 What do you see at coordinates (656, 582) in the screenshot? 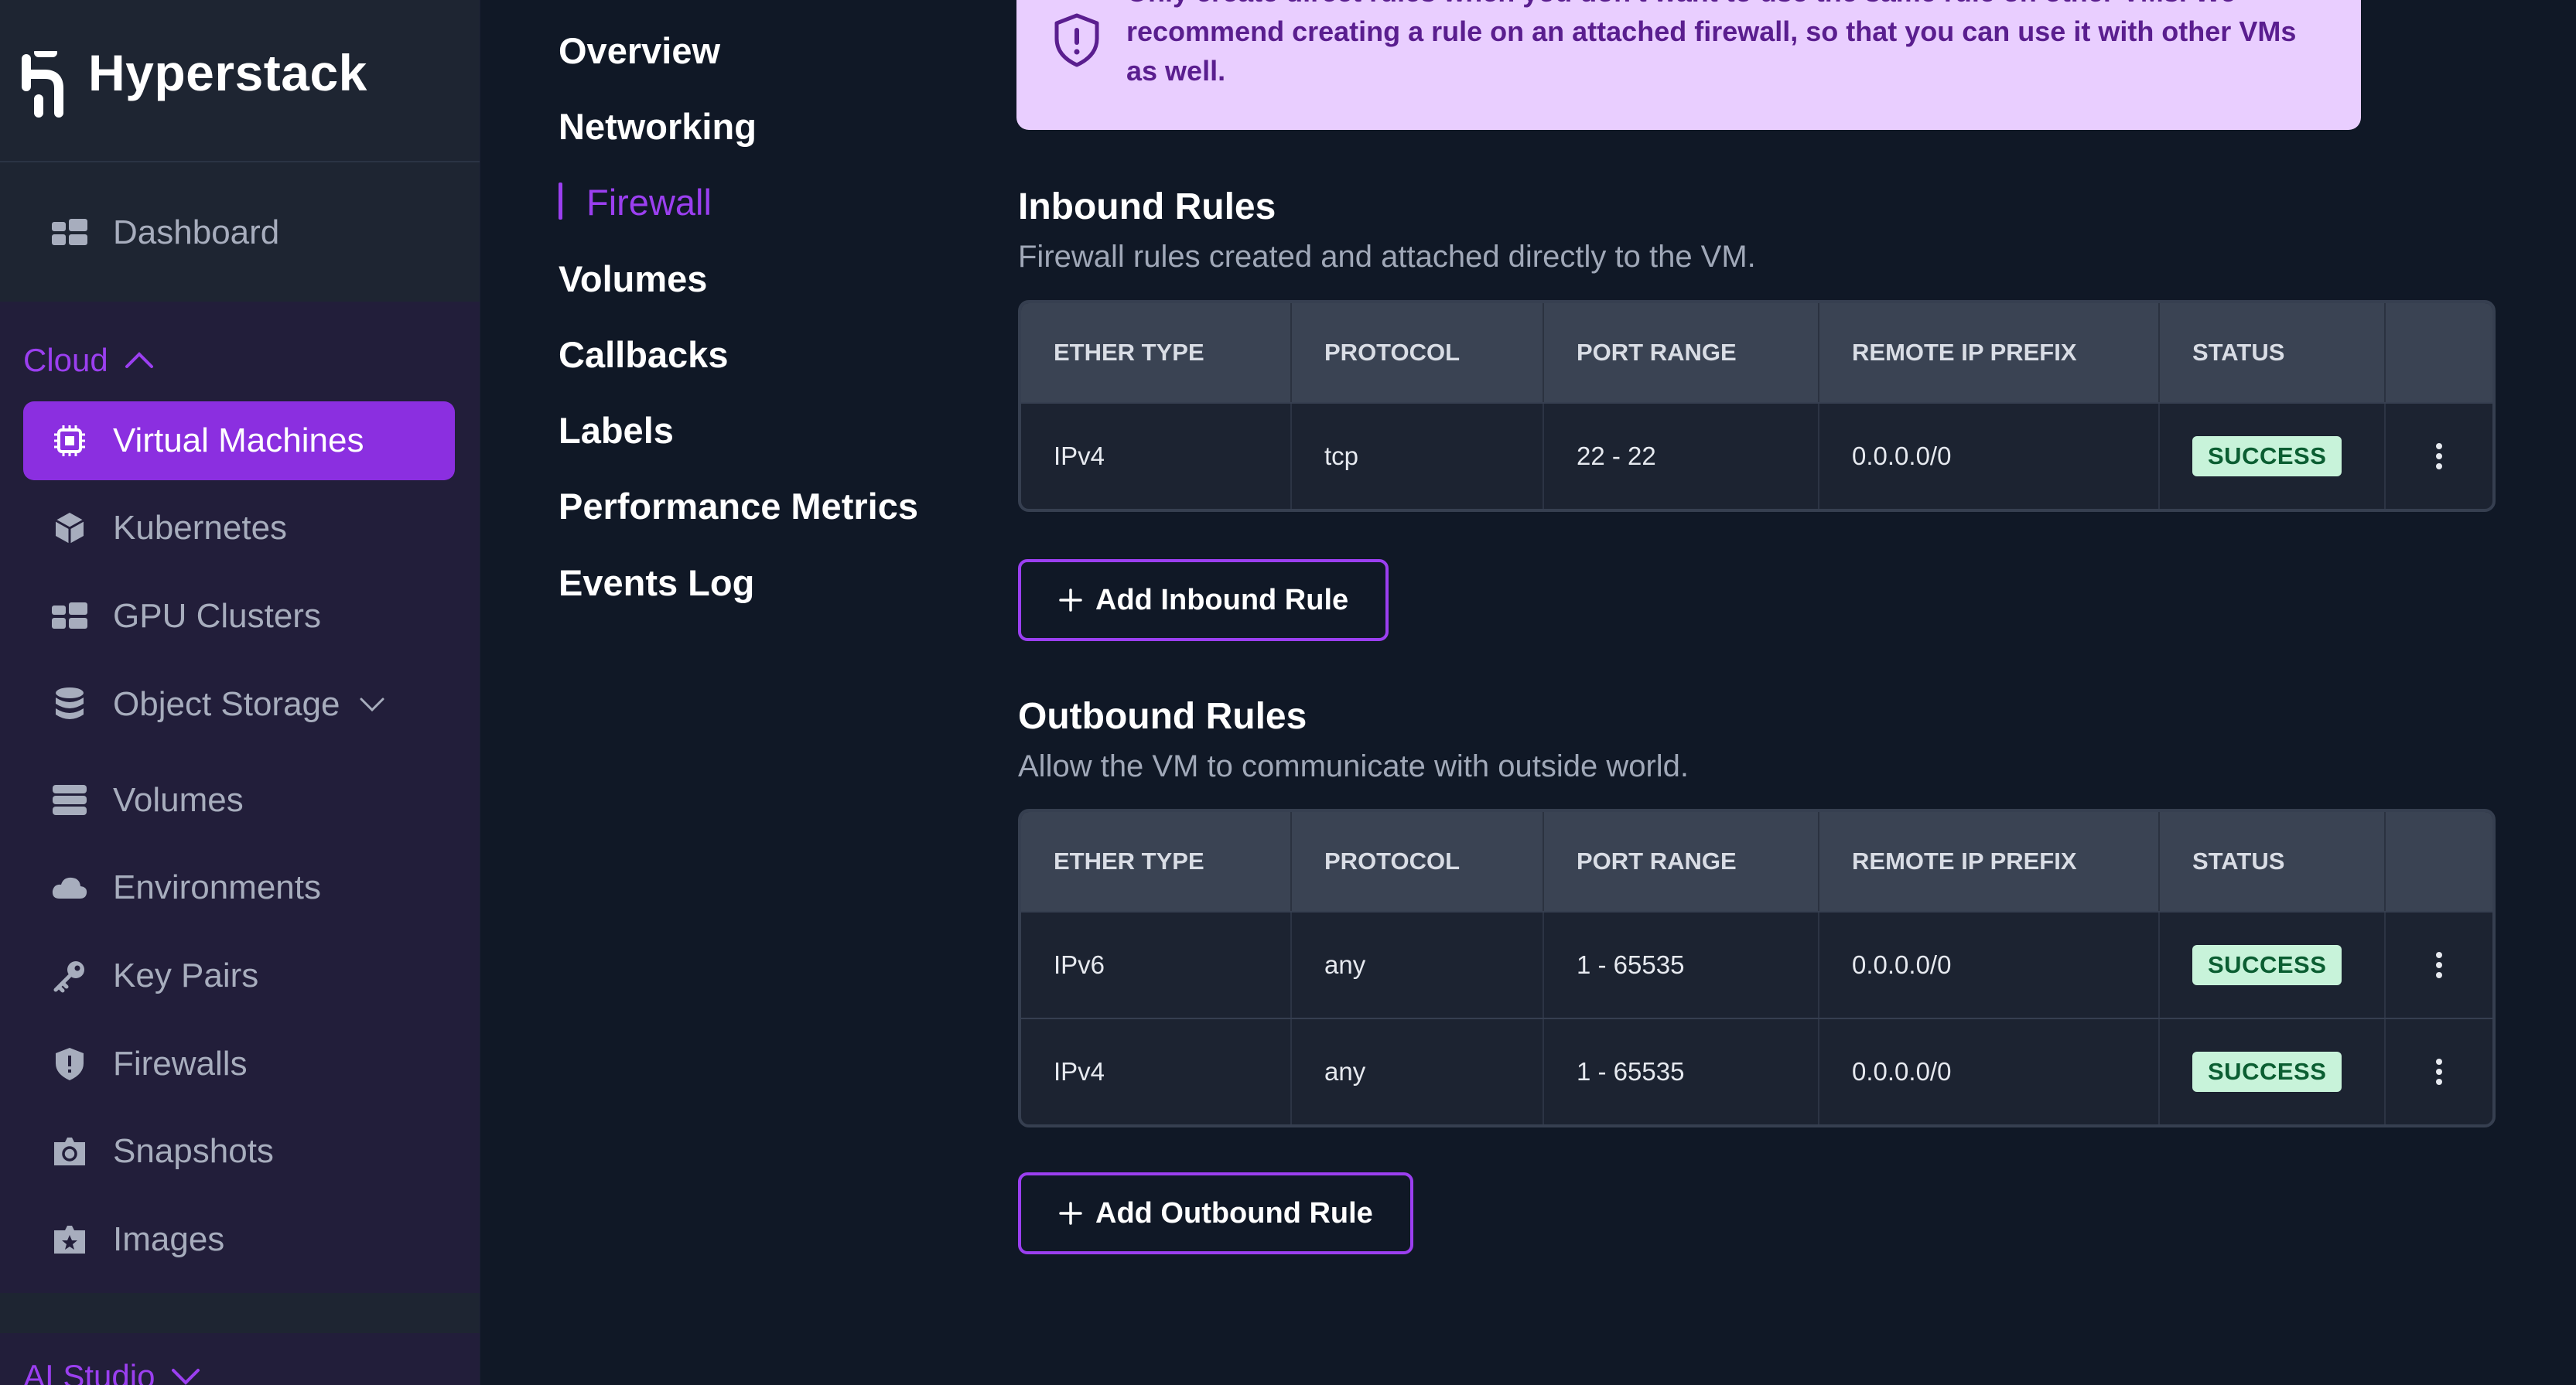
I see `subnav-events-log: Events Log` at bounding box center [656, 582].